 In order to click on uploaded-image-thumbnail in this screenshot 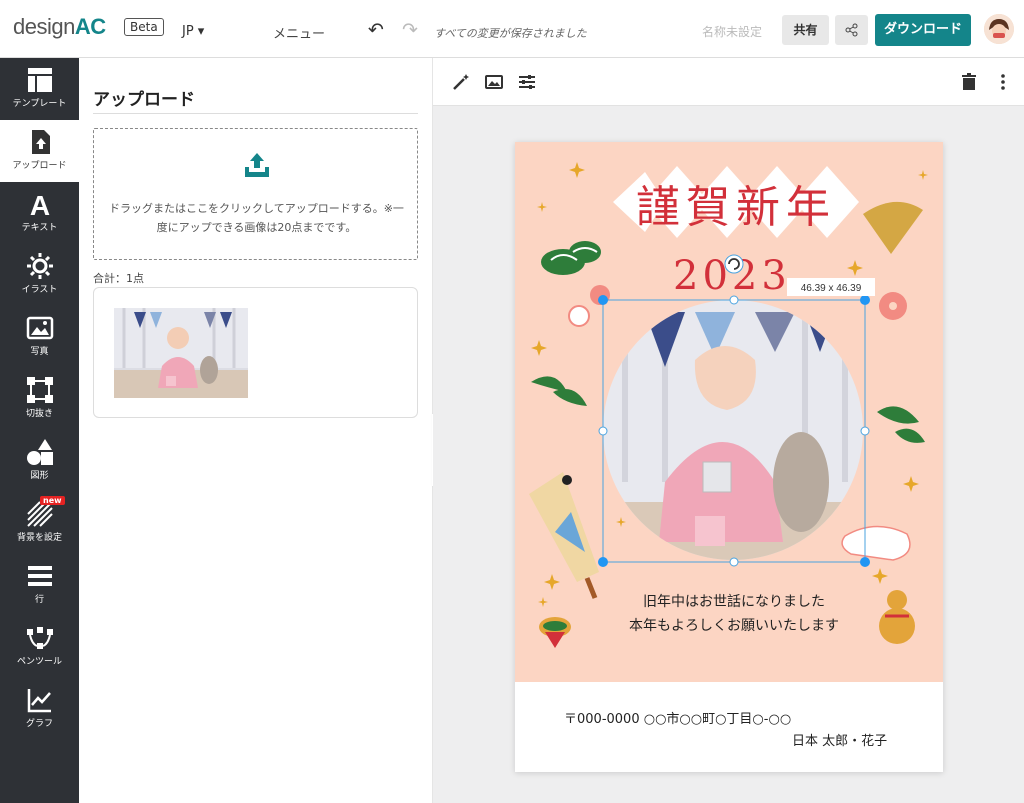, I will do `click(181, 353)`.